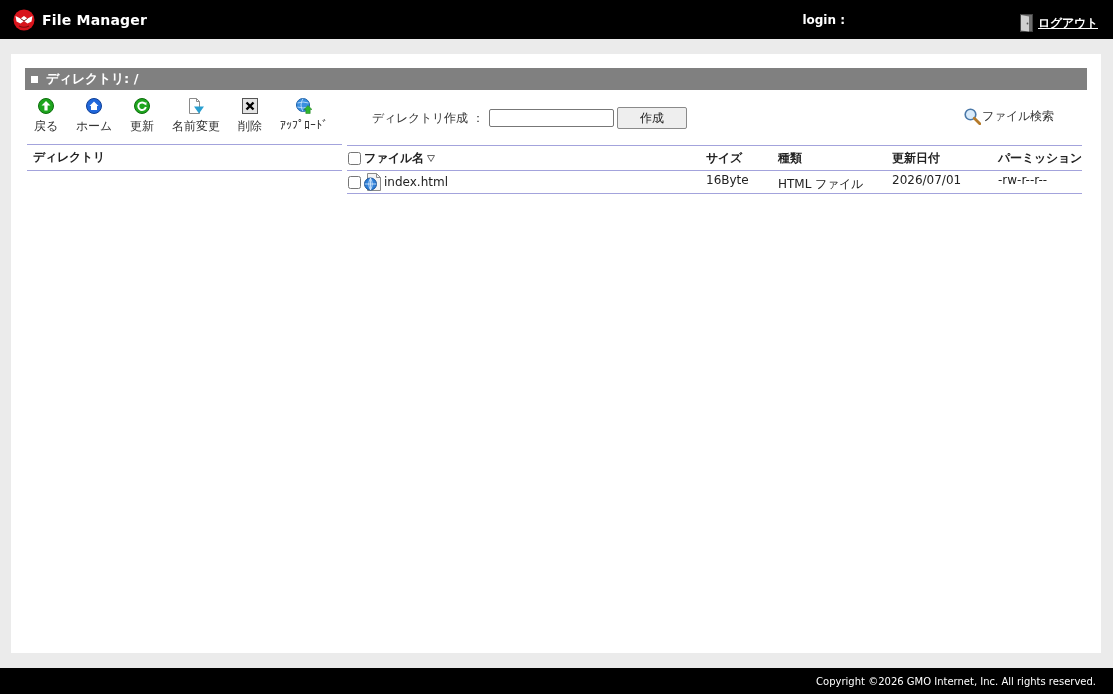  I want to click on door-icon, so click(1026, 23).